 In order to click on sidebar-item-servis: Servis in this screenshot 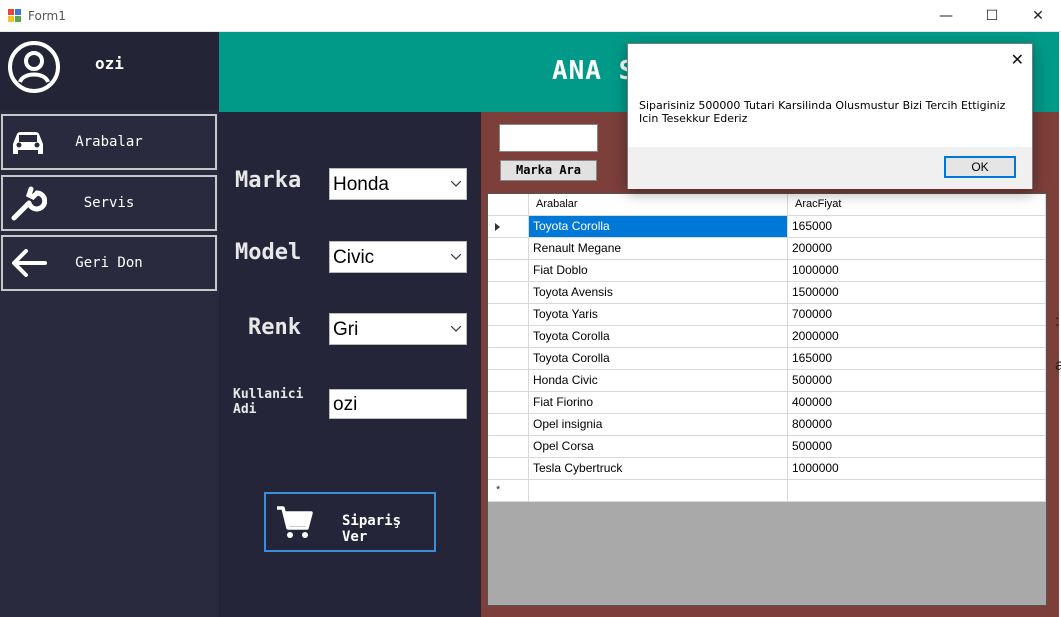, I will do `click(109, 203)`.